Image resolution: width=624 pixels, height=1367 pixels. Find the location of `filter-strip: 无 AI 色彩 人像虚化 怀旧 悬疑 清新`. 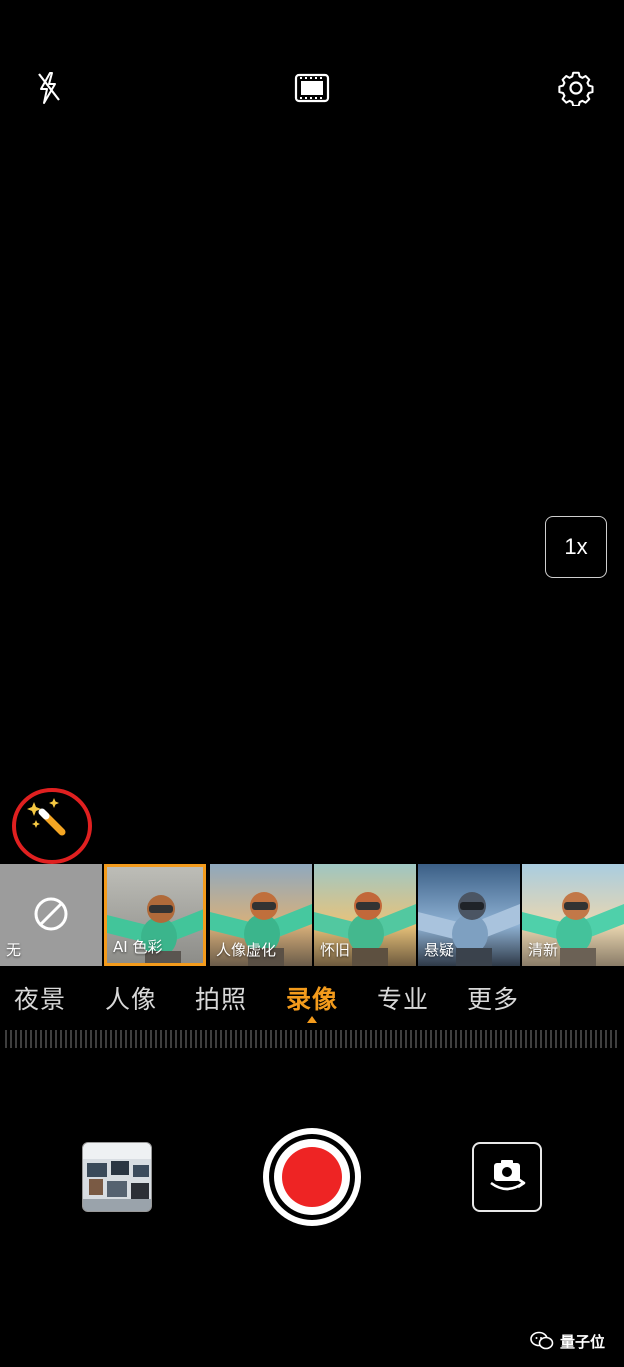

filter-strip: 无 AI 色彩 人像虚化 怀旧 悬疑 清新 is located at coordinates (312, 915).